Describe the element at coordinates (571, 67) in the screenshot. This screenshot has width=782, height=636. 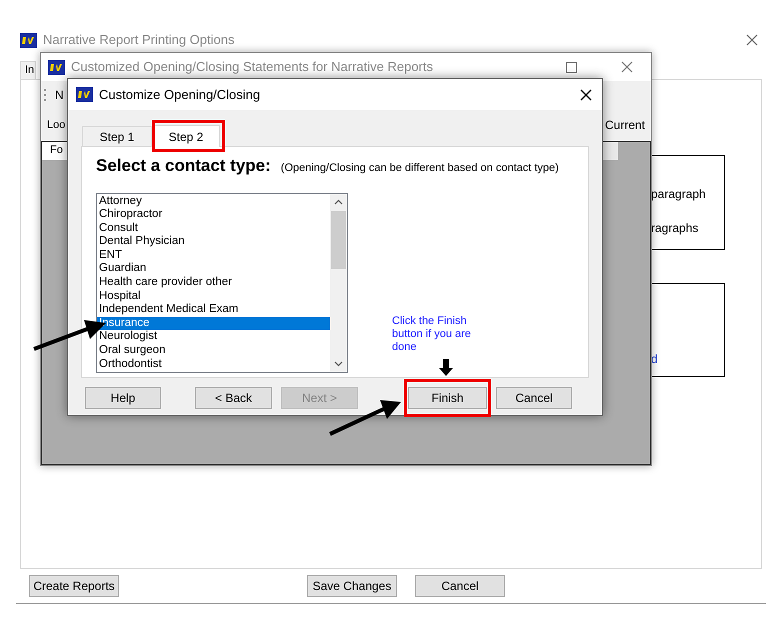
I see `maximize-icon` at that location.